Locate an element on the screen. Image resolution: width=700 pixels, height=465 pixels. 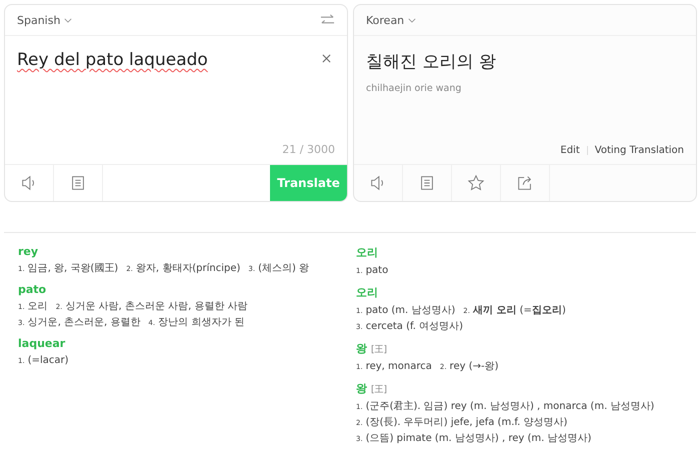
swap-icon is located at coordinates (327, 20).